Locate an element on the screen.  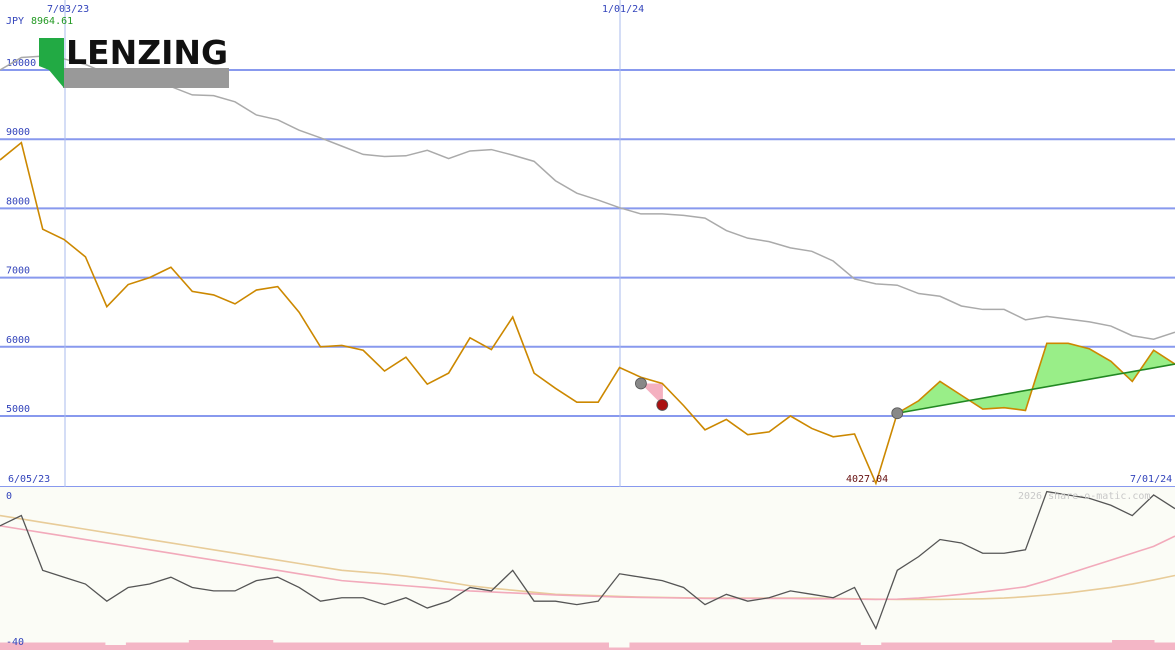
date-label-top-left: 7/03/23 is located at coordinates (68, 9).